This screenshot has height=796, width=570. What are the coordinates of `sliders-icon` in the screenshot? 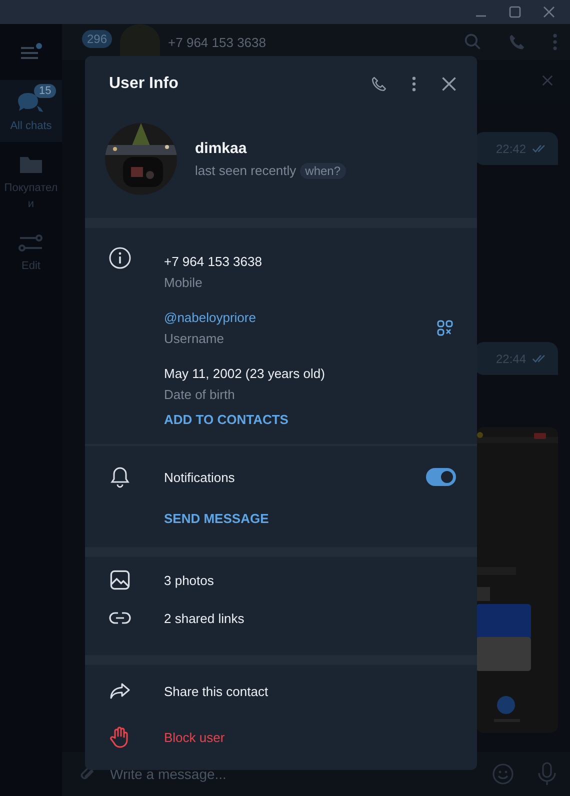 It's located at (31, 243).